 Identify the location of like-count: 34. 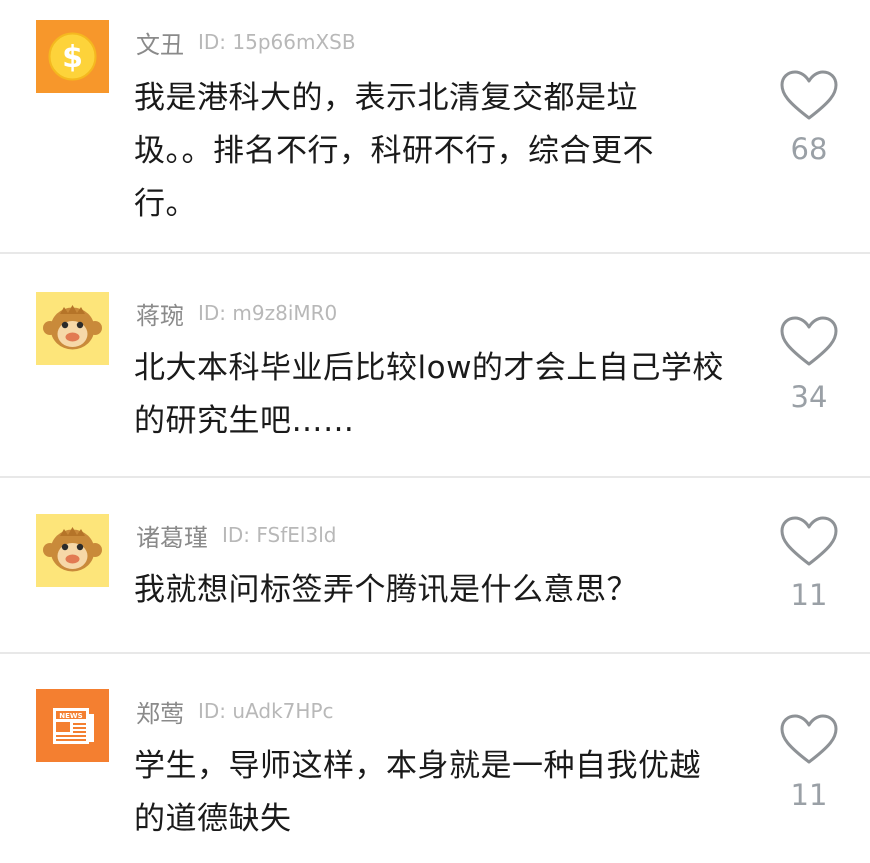
(809, 397).